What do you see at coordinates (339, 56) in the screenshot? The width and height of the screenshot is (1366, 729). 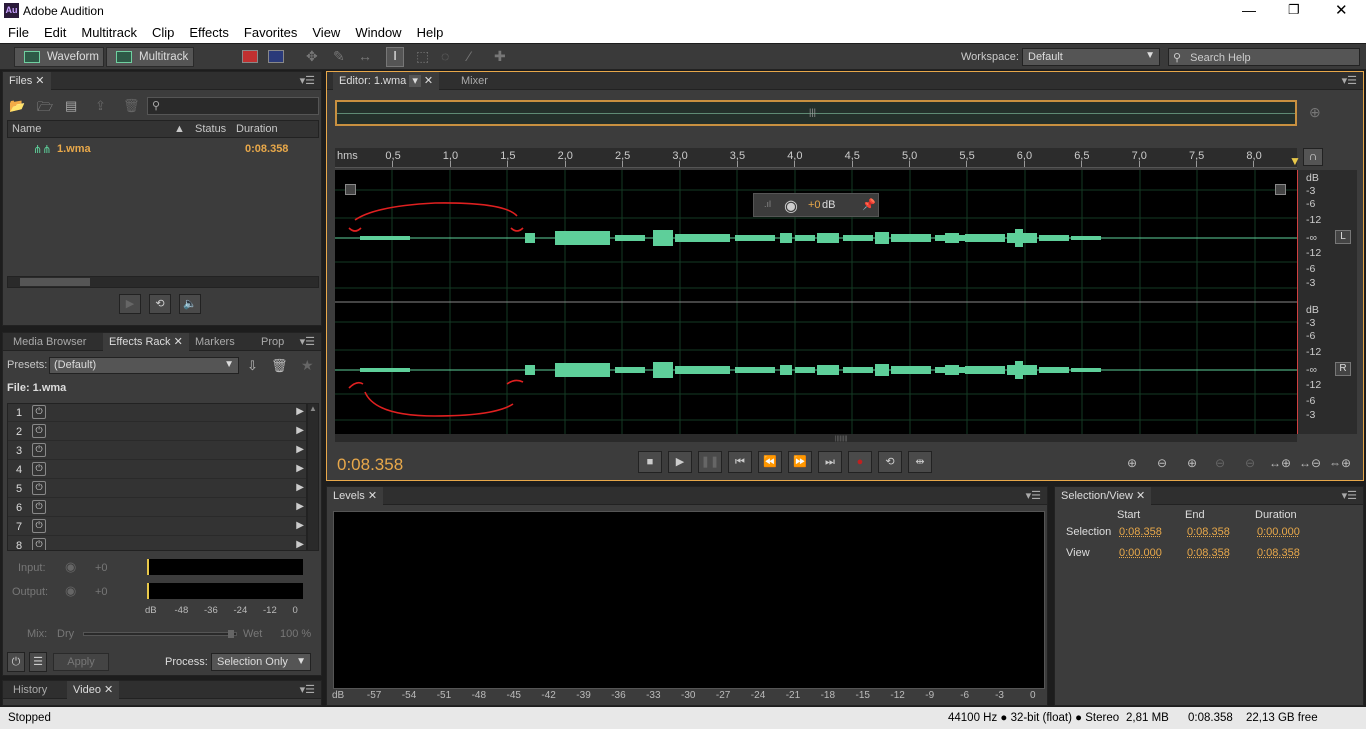 I see `razor-tool-icon: ✎` at bounding box center [339, 56].